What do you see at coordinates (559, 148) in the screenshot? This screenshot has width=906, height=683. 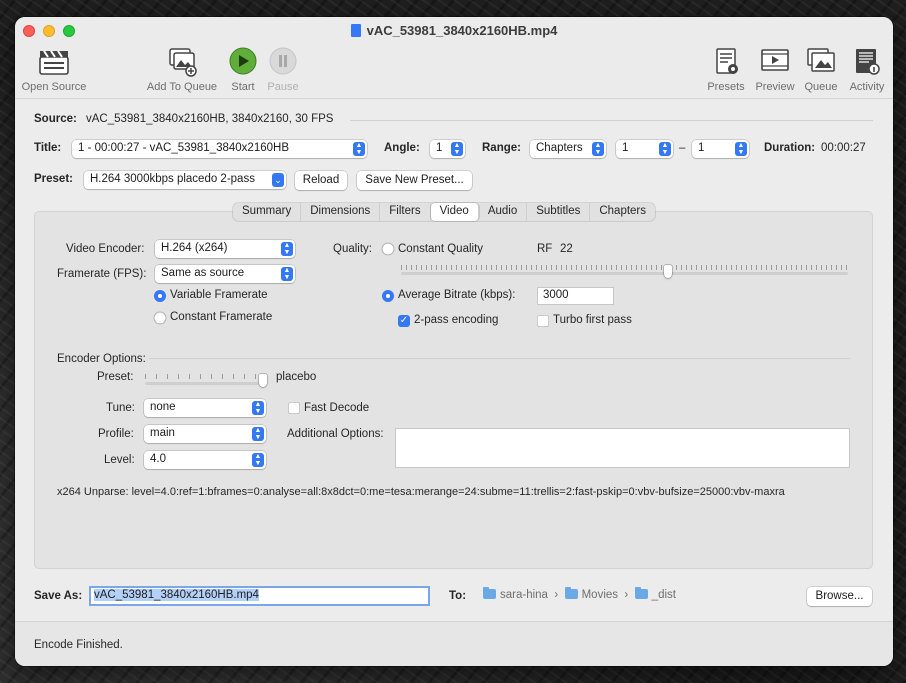 I see `range-type-value: Chapters` at bounding box center [559, 148].